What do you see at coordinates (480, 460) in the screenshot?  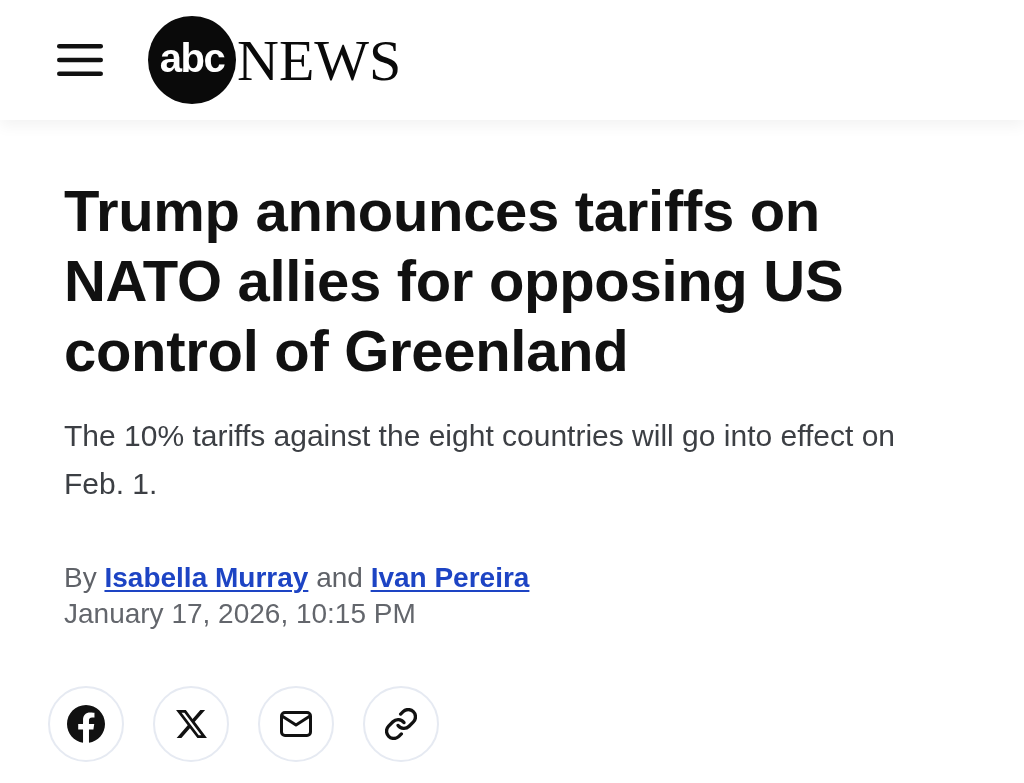 I see `subheadline: The 10% tariffs against the eight countries will go into effect on Feb. 1.` at bounding box center [480, 460].